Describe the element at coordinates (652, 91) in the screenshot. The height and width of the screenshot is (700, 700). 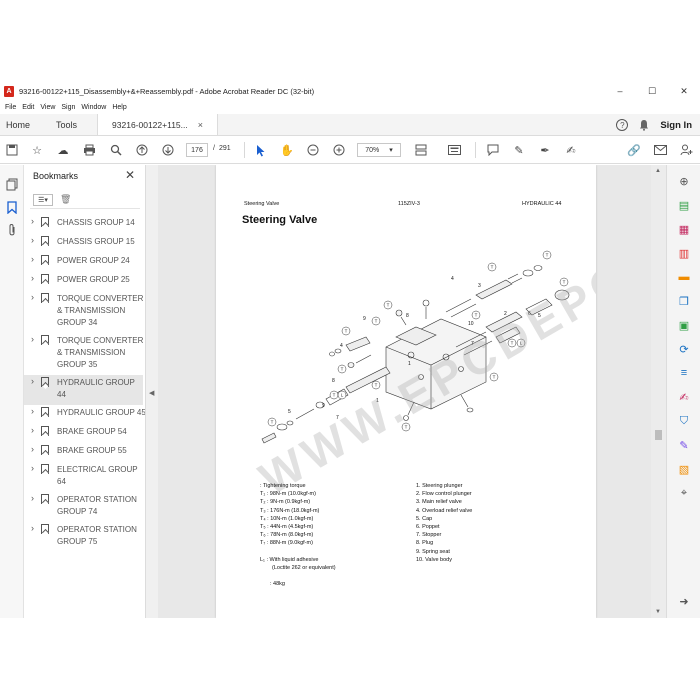
I see `maximize-button: ☐` at that location.